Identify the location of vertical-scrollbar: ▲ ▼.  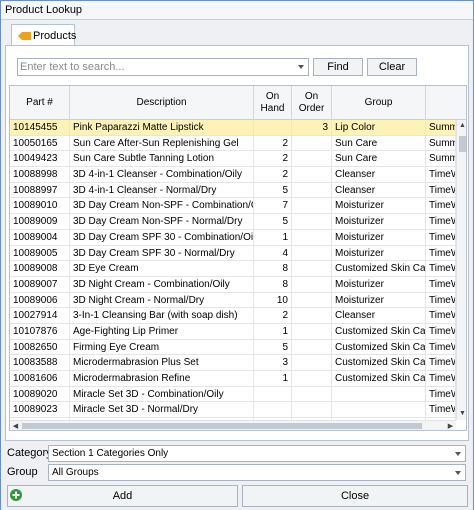
(461, 270).